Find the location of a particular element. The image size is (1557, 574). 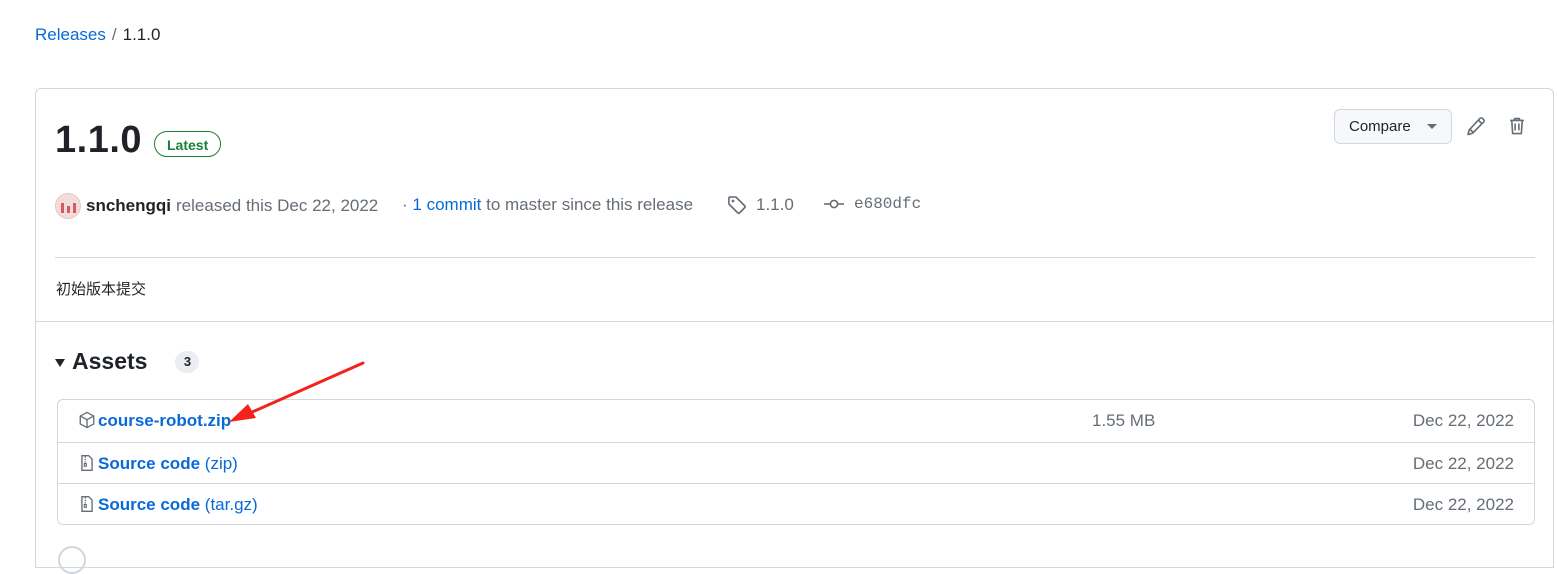

asset-download-link: course-robot.zip is located at coordinates (164, 421).